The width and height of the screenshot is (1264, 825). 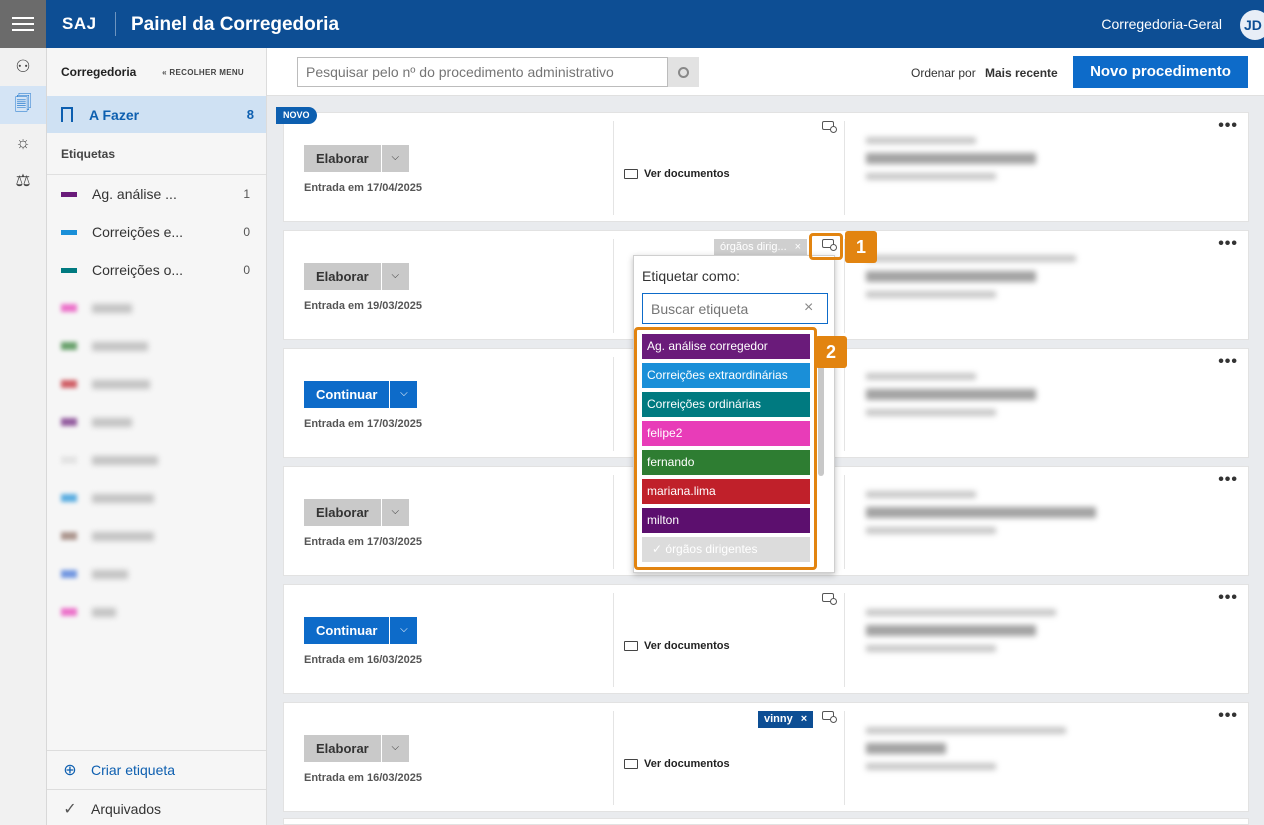 I want to click on tag-search-input, so click(x=735, y=308).